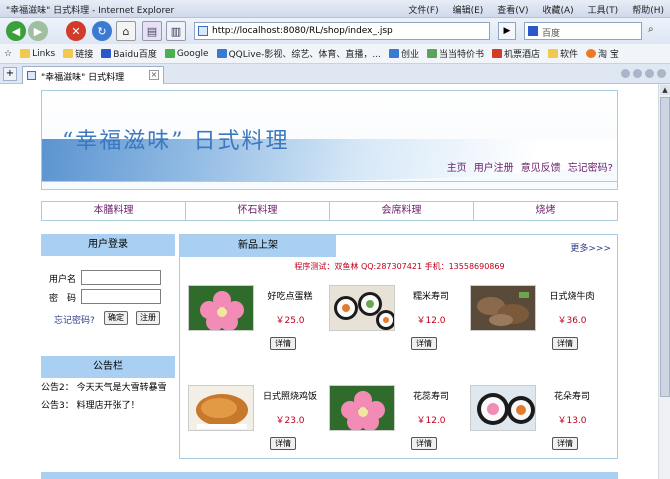 Image resolution: width=670 pixels, height=479 pixels. I want to click on history-icon: ▤, so click(152, 31).